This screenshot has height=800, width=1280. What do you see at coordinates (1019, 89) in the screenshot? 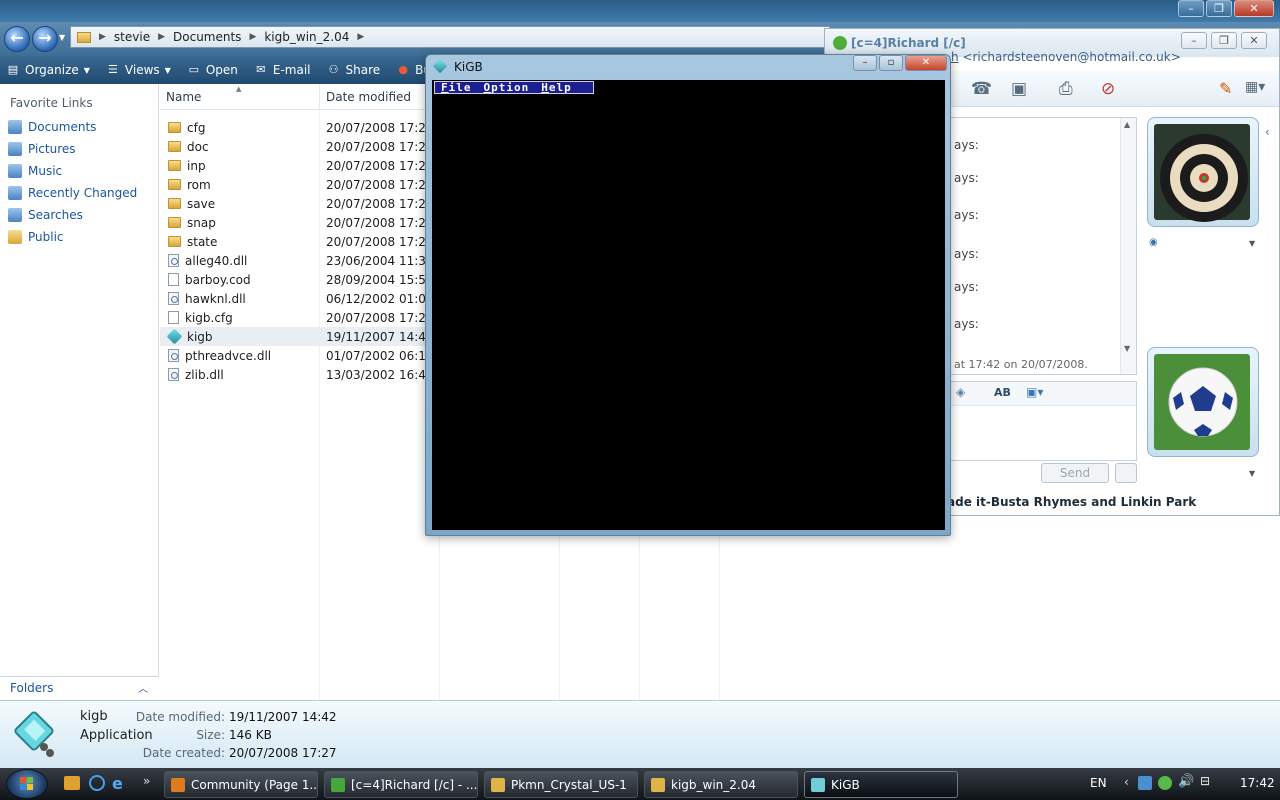
I see `video-icon: ▣` at bounding box center [1019, 89].